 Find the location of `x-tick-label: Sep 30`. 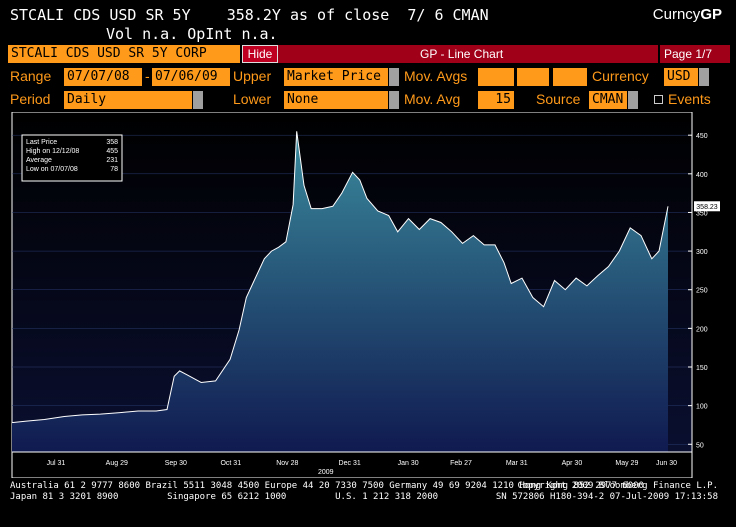

x-tick-label: Sep 30 is located at coordinates (176, 463).